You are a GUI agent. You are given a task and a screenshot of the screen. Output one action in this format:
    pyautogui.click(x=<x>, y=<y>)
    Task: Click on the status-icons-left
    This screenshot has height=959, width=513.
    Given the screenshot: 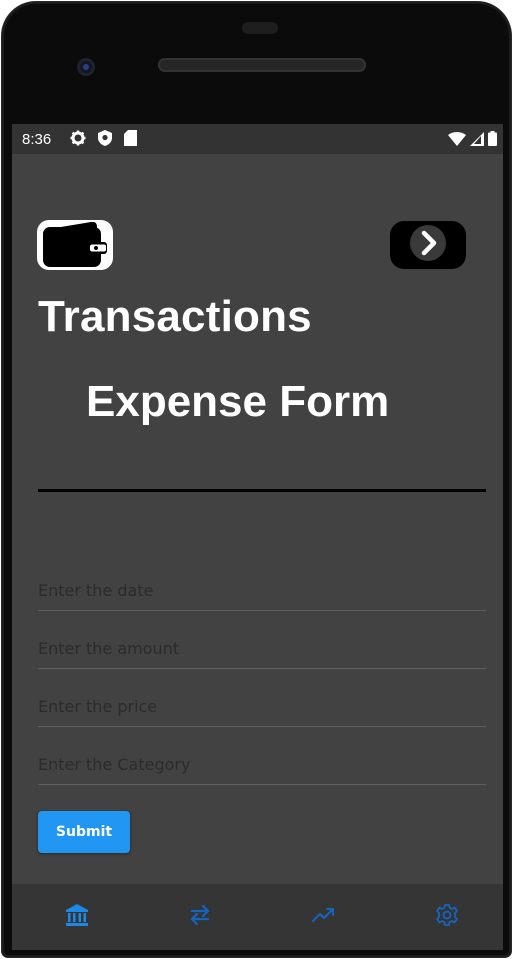 What is the action you would take?
    pyautogui.click(x=103, y=140)
    